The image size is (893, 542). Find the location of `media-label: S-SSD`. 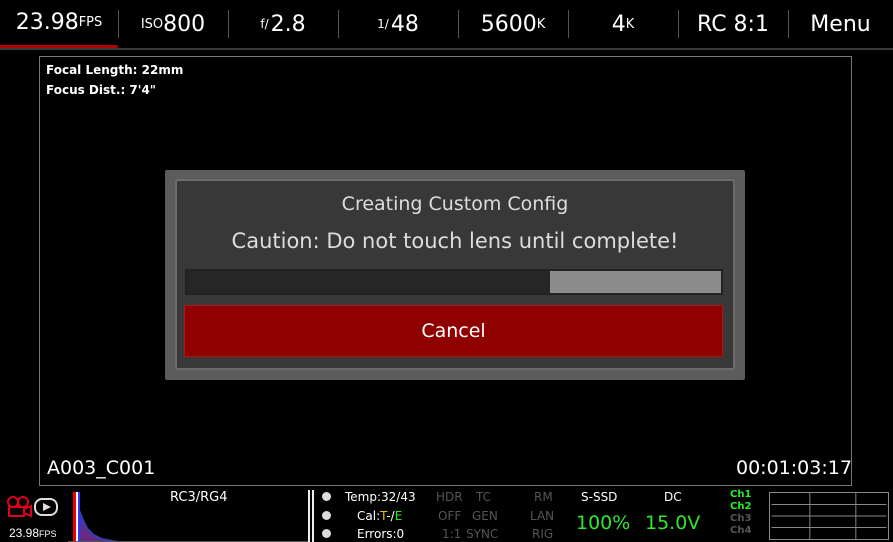

media-label: S-SSD is located at coordinates (599, 497).